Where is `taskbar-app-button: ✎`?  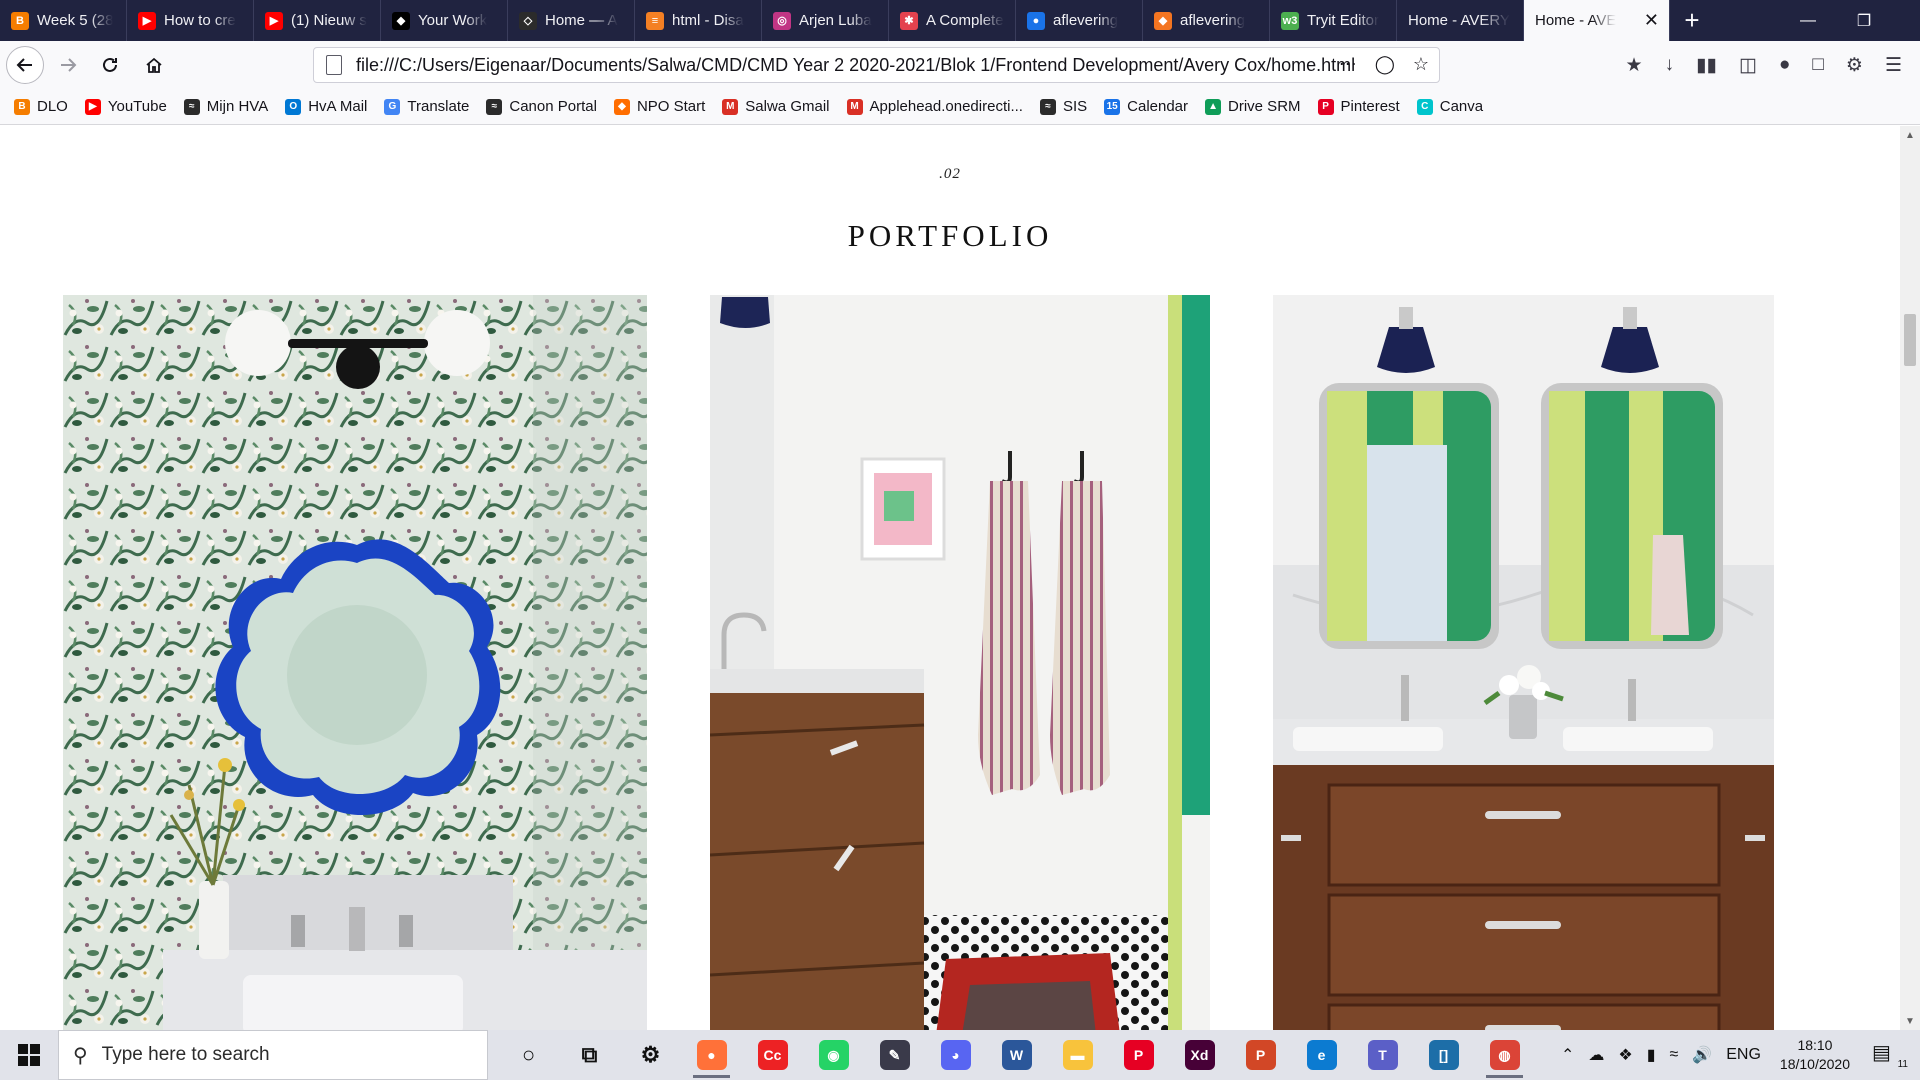
taskbar-app-button: ✎ is located at coordinates (894, 1055).